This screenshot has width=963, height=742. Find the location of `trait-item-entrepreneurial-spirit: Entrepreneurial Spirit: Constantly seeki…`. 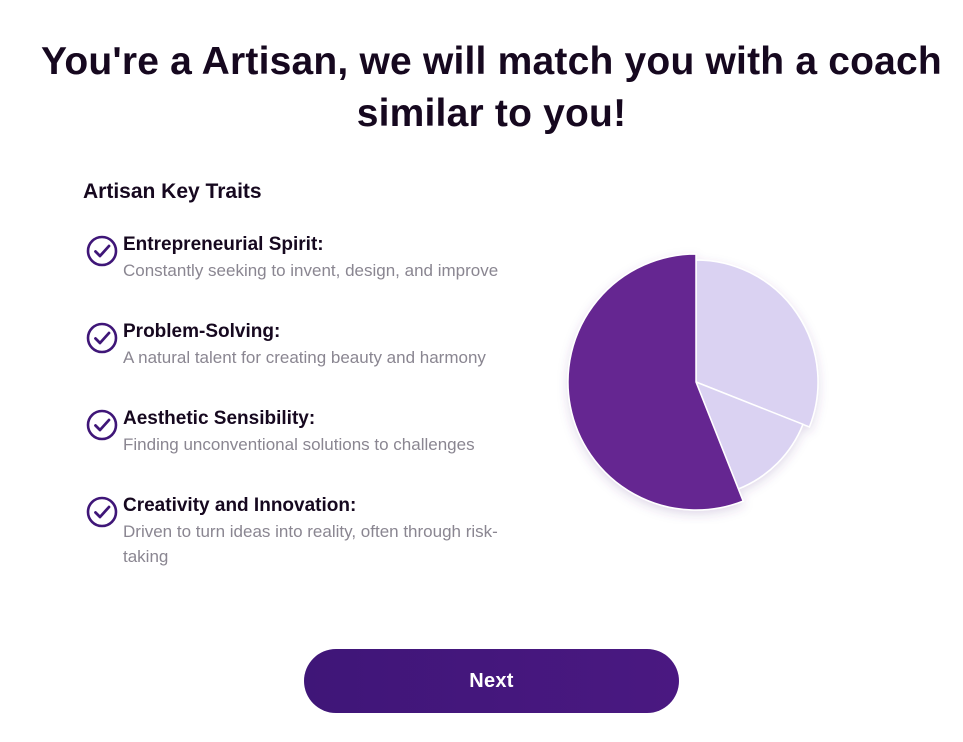

trait-item-entrepreneurial-spirit: Entrepreneurial Spirit: Constantly seeki… is located at coordinates (298, 275).